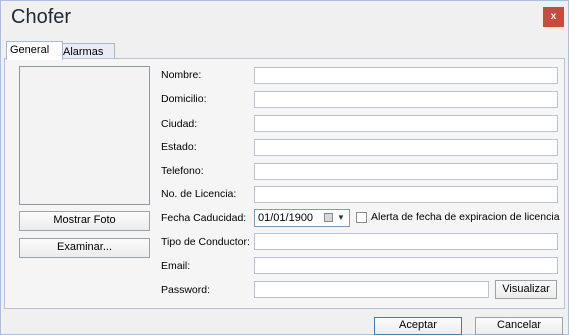  I want to click on tab-general: General, so click(34, 50).